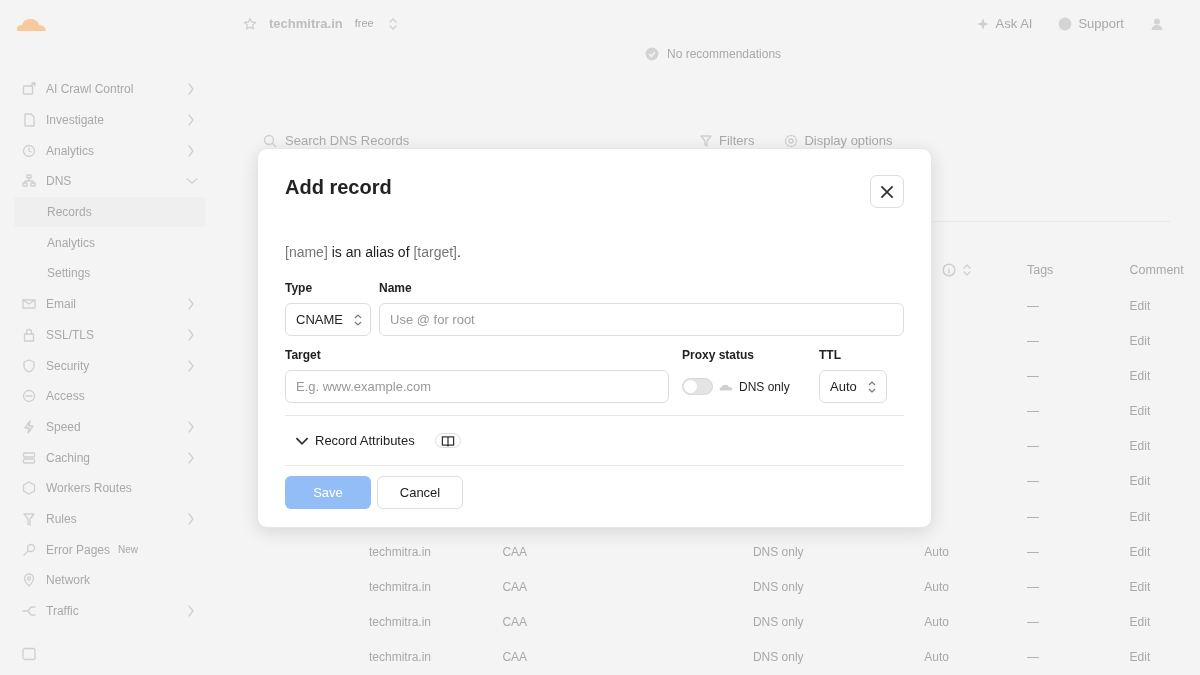 This screenshot has height=675, width=1200. What do you see at coordinates (109, 304) in the screenshot?
I see `sidebar-item: Email` at bounding box center [109, 304].